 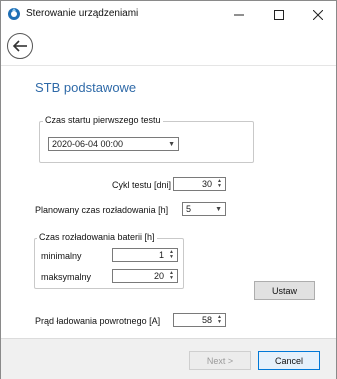 What do you see at coordinates (14, 14) in the screenshot?
I see `app-logo-icon` at bounding box center [14, 14].